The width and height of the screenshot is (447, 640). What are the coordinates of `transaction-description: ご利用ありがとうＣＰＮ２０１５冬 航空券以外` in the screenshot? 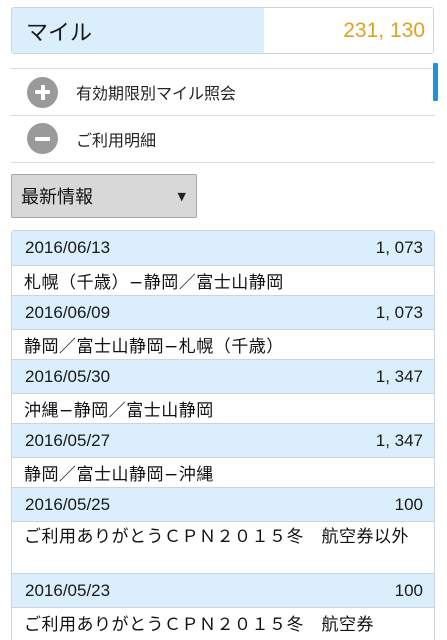 It's located at (223, 547).